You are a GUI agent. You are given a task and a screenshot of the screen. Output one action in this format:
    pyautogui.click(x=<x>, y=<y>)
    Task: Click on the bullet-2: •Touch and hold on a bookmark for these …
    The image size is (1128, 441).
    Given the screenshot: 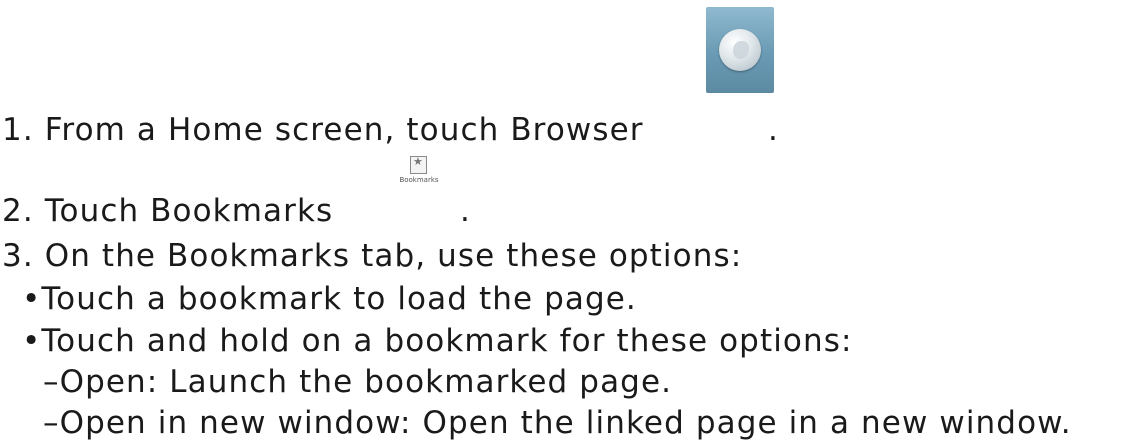 What is the action you would take?
    pyautogui.click(x=437, y=341)
    